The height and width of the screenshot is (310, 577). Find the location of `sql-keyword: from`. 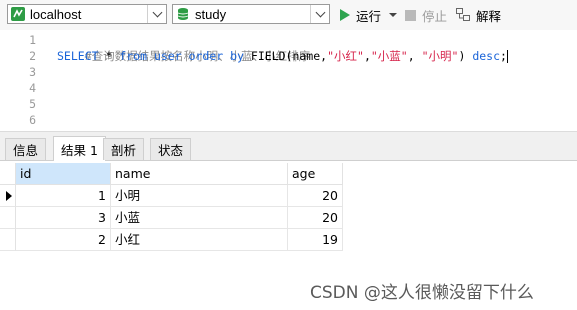

sql-keyword: from is located at coordinates (133, 56).